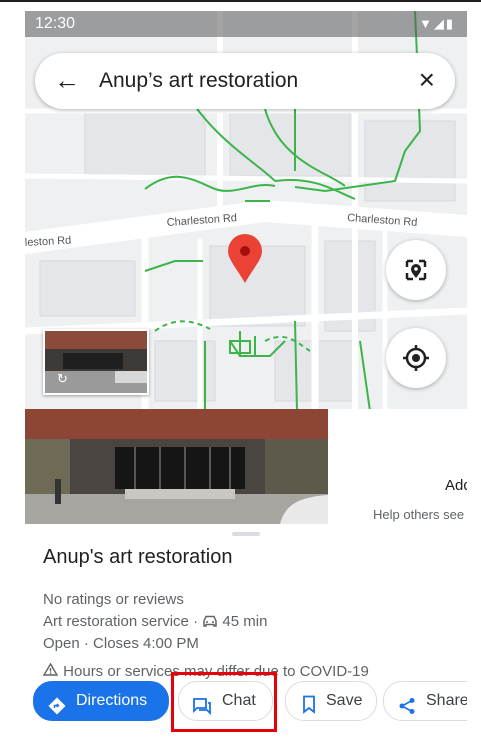 This screenshot has width=481, height=756. Describe the element at coordinates (50, 671) in the screenshot. I see `warning-icon` at that location.